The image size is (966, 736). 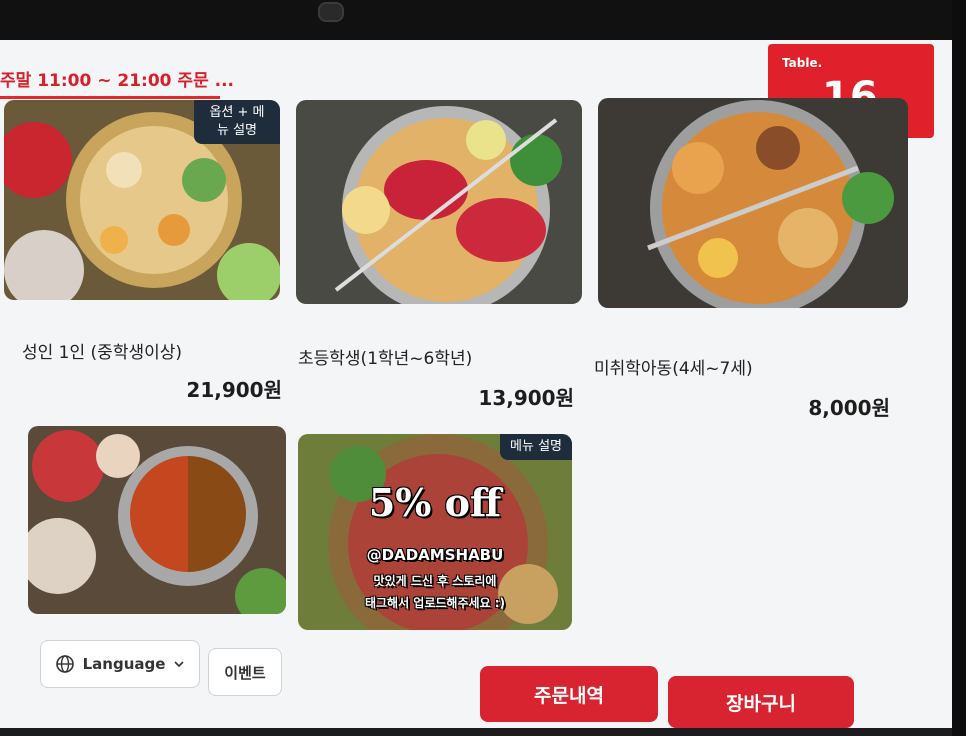 What do you see at coordinates (483, 20) in the screenshot?
I see `device-bezel-top` at bounding box center [483, 20].